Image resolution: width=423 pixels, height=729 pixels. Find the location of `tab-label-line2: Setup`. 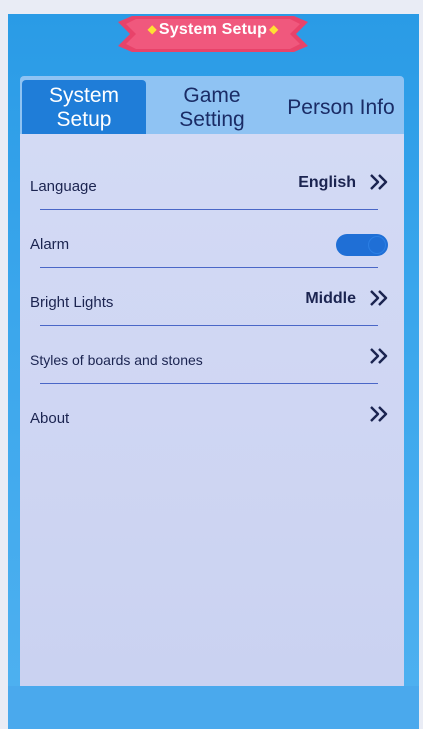

tab-label-line2: Setup is located at coordinates (84, 119).